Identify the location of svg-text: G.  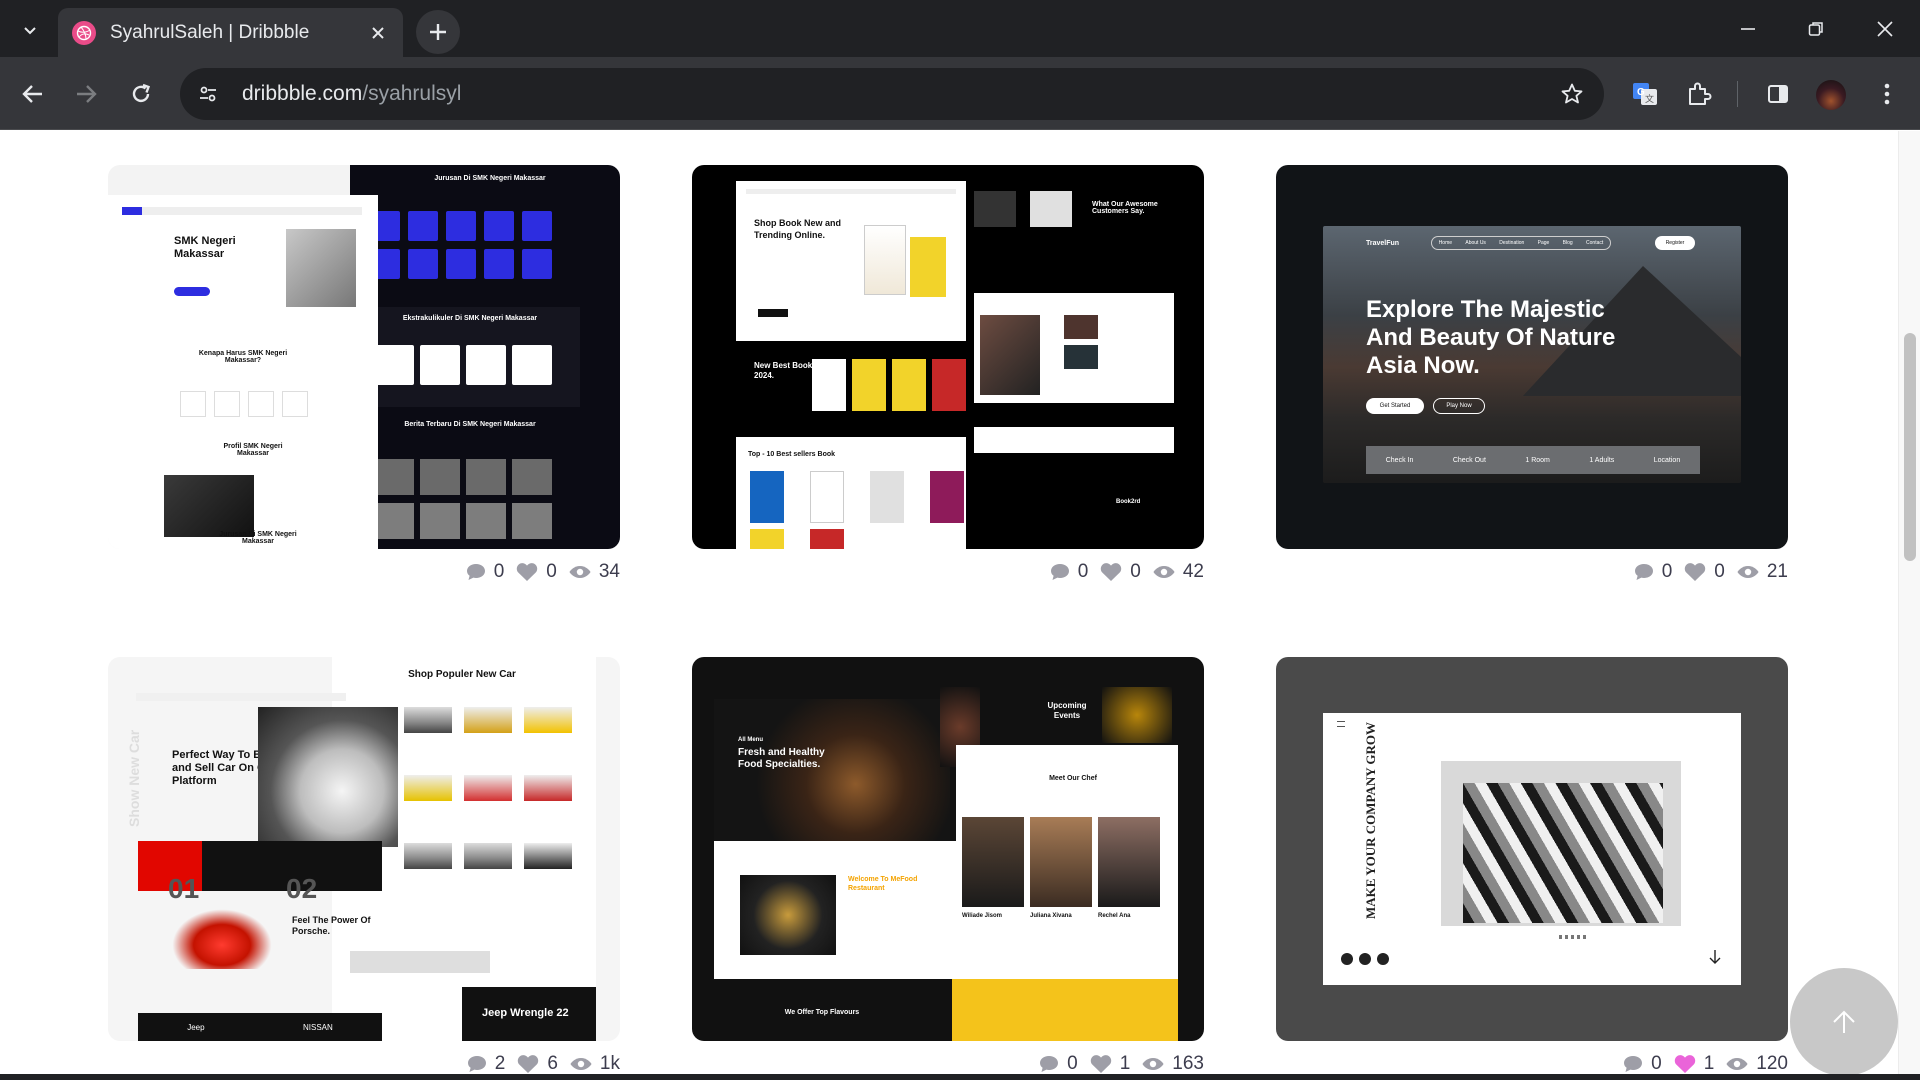
(1641, 92).